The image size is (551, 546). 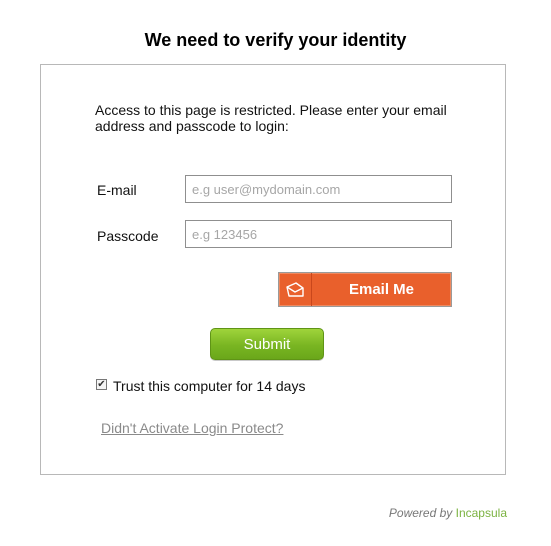 What do you see at coordinates (318, 189) in the screenshot?
I see `email-input` at bounding box center [318, 189].